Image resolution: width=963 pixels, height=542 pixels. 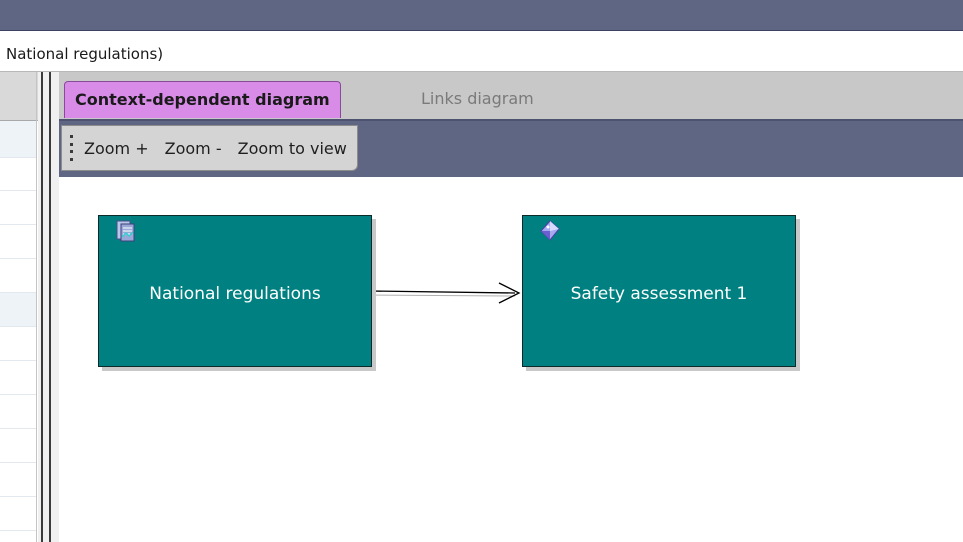 I want to click on zoom-to-view-button: Zoom to view, so click(x=292, y=148).